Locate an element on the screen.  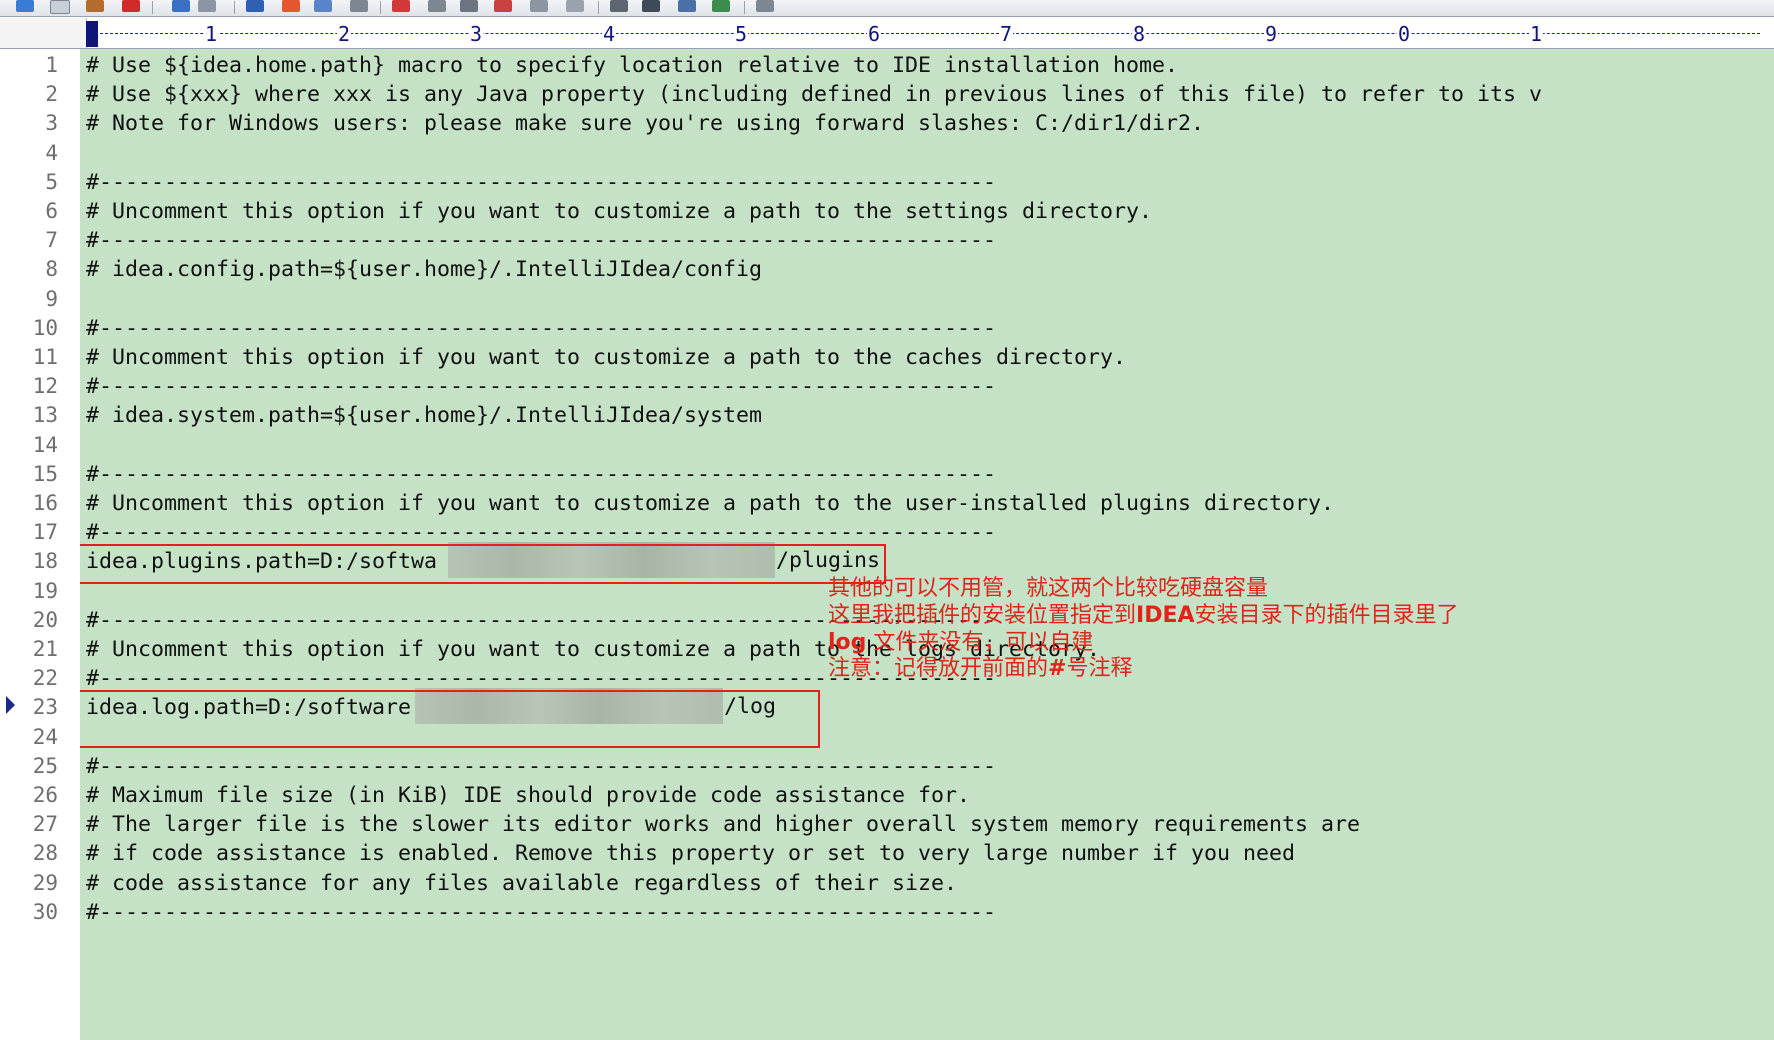
copy-icon is located at coordinates (60, 7).